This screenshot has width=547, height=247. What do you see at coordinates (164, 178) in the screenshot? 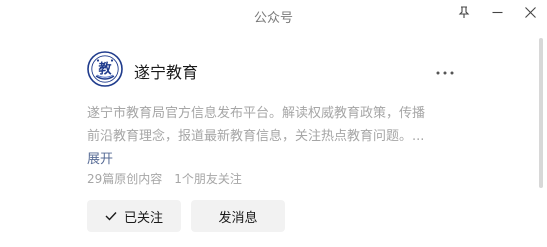
I see `account-stats: 29篇原创内容 1个朋友关注` at bounding box center [164, 178].